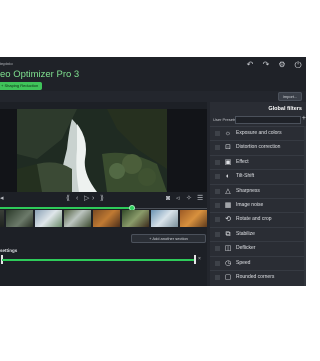 The width and height of the screenshot is (320, 361). What do you see at coordinates (228, 162) in the screenshot?
I see `effect-icon: ▣` at bounding box center [228, 162].